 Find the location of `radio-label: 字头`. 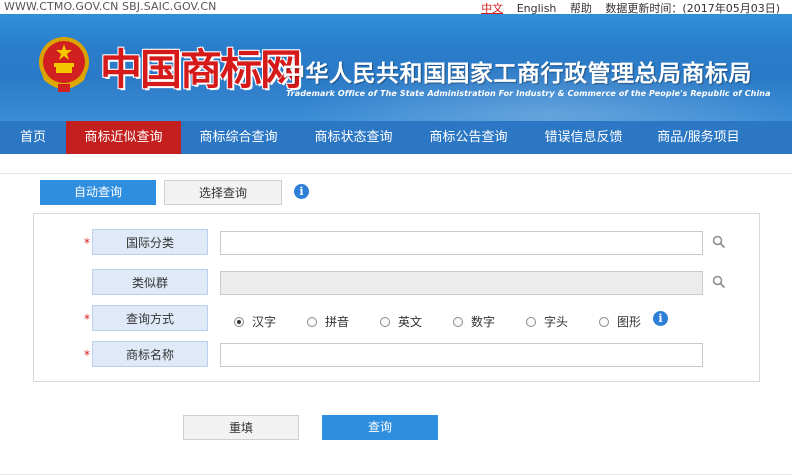

radio-label: 字头 is located at coordinates (556, 322).